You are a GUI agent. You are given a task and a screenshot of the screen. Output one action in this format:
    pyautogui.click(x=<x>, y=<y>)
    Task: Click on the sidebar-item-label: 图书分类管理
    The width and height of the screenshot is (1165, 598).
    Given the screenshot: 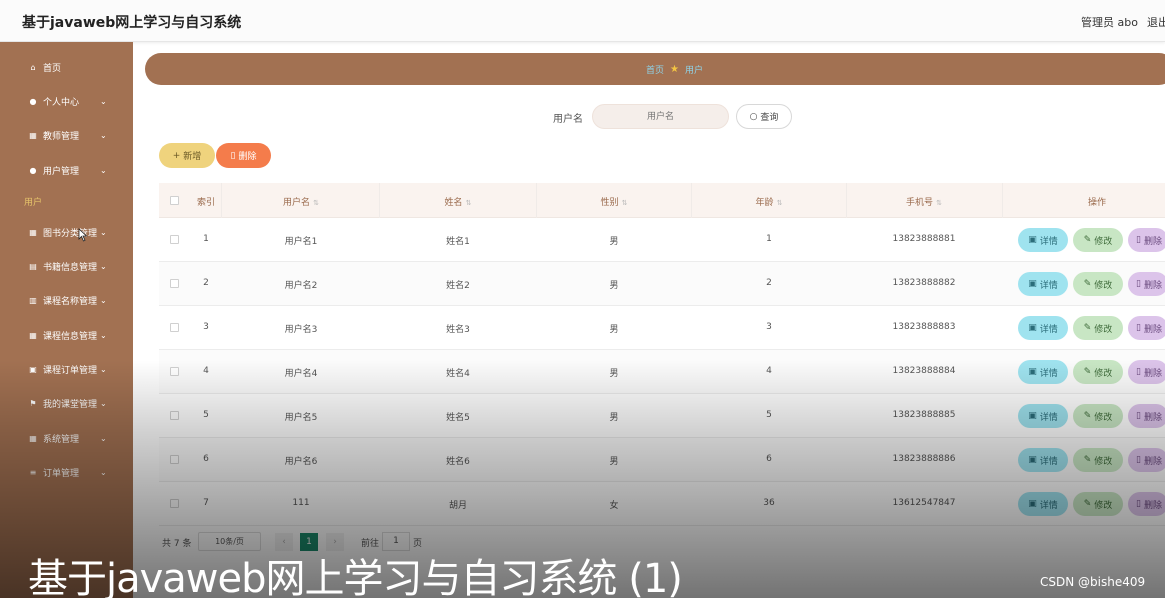 What is the action you would take?
    pyautogui.click(x=70, y=233)
    